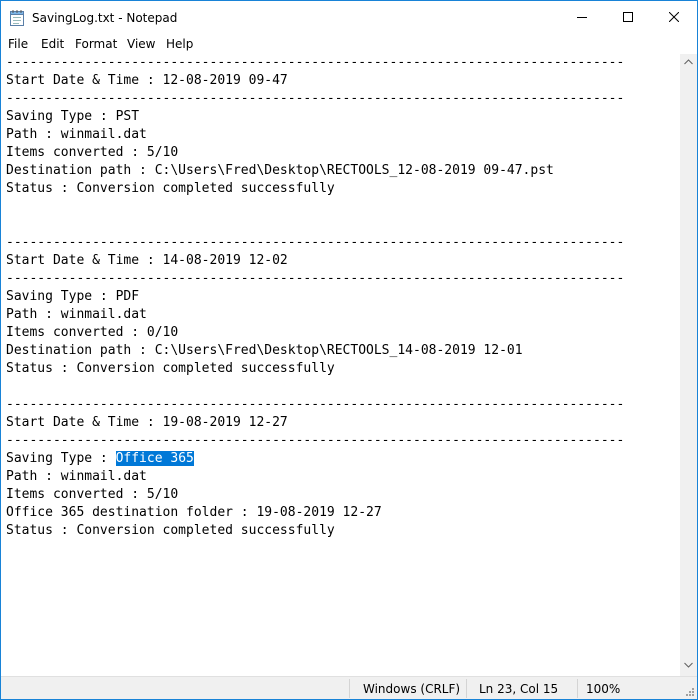 Image resolution: width=698 pixels, height=700 pixels. I want to click on menu-view: View, so click(141, 44).